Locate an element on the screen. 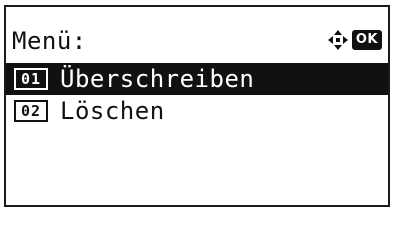 This screenshot has height=240, width=398. ok-key-icon: OK is located at coordinates (366, 40).